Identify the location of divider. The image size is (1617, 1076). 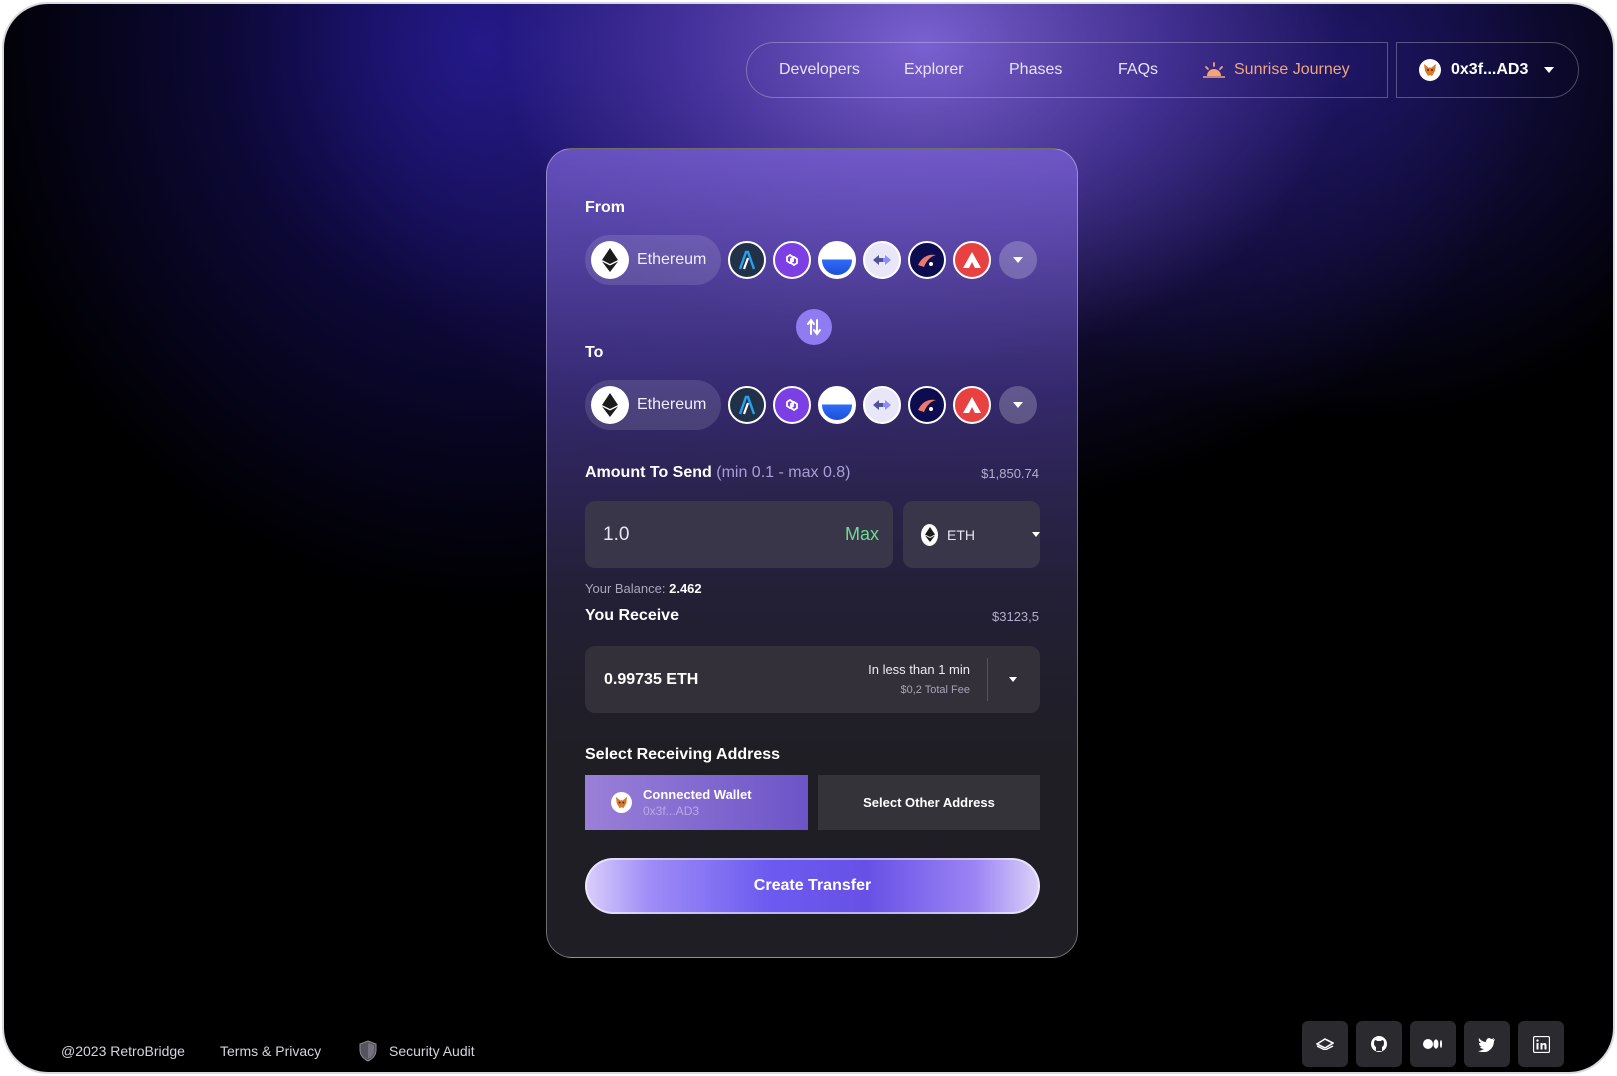
(987, 679).